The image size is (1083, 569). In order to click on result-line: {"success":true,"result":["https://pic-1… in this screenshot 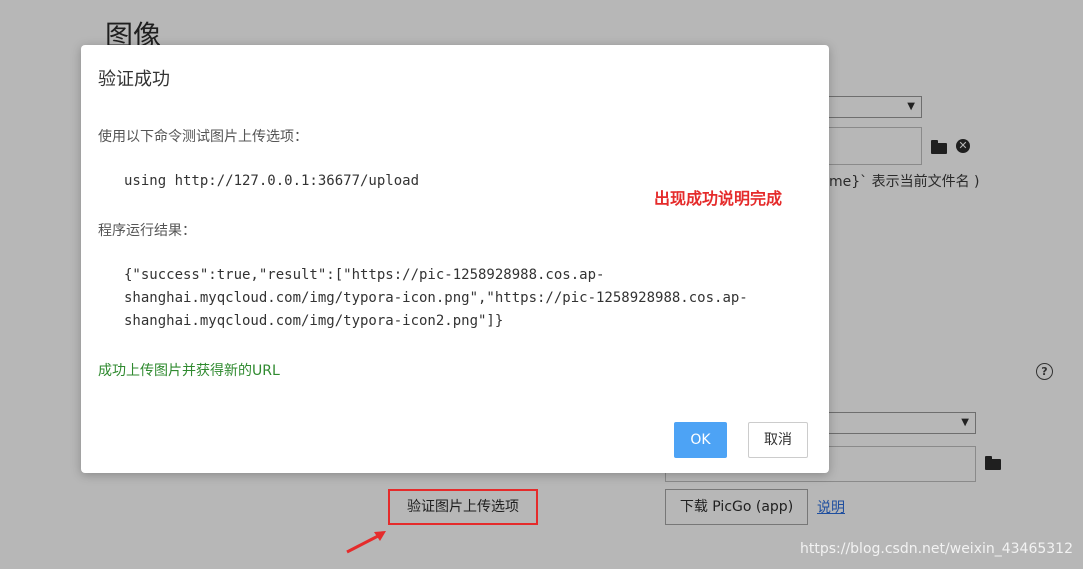, I will do `click(364, 275)`.